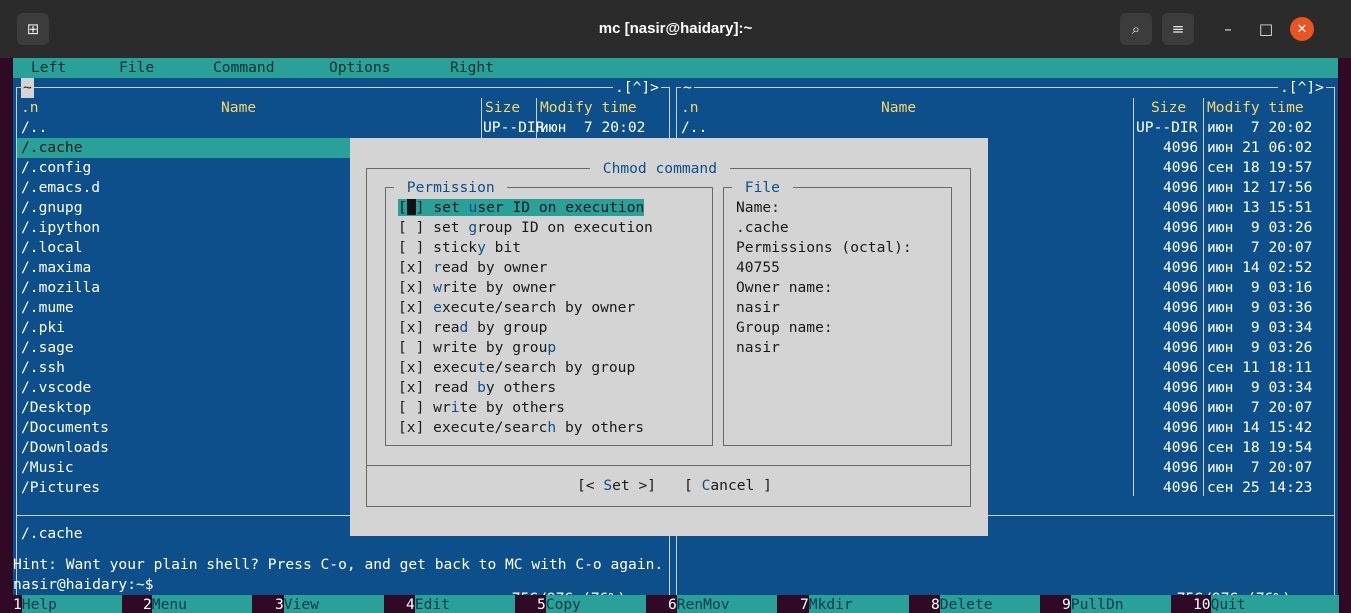  Describe the element at coordinates (694, 128) in the screenshot. I see `right-parent-name: /..` at that location.